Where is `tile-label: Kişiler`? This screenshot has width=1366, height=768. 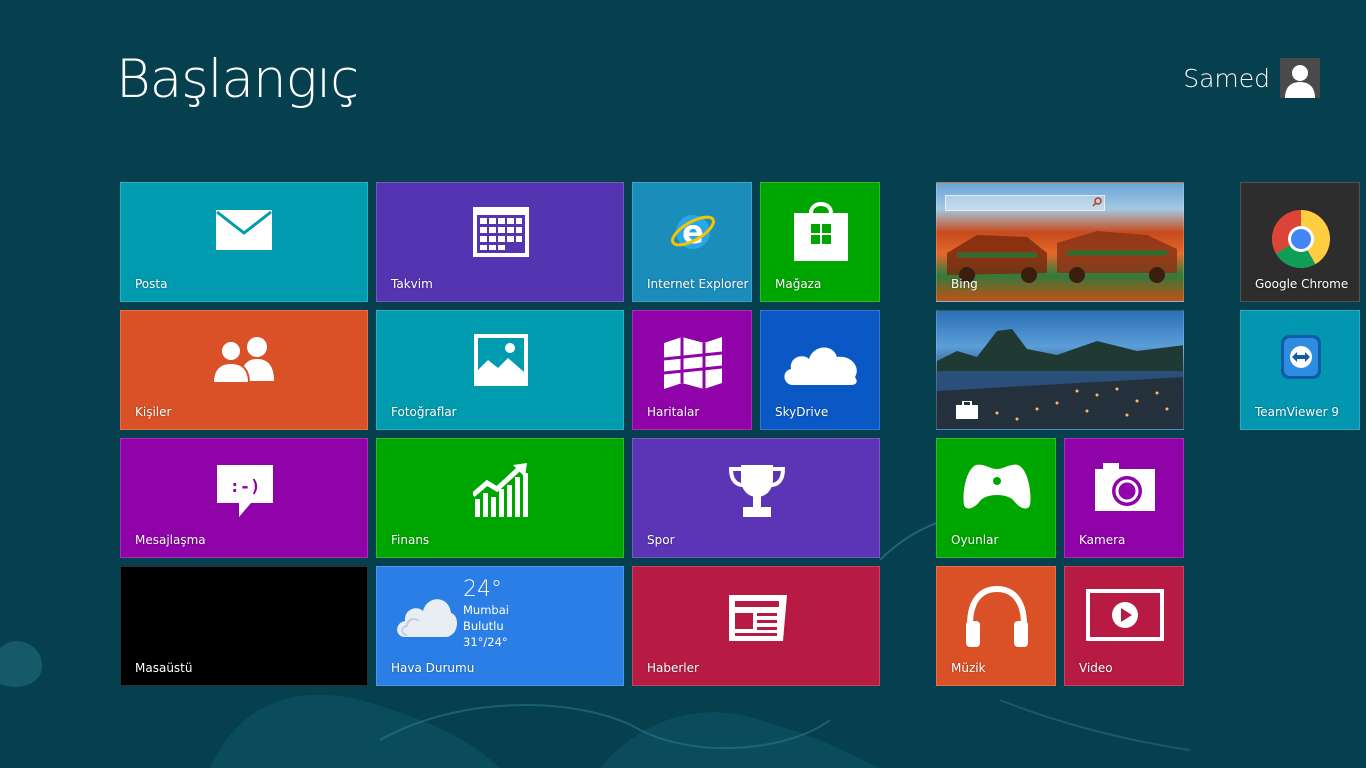
tile-label: Kişiler is located at coordinates (153, 412).